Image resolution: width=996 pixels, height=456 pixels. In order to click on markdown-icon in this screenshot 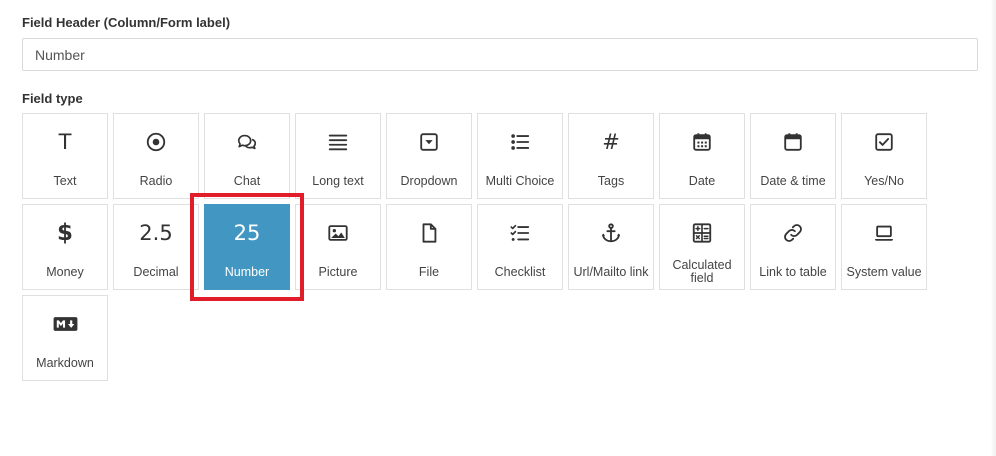, I will do `click(65, 324)`.